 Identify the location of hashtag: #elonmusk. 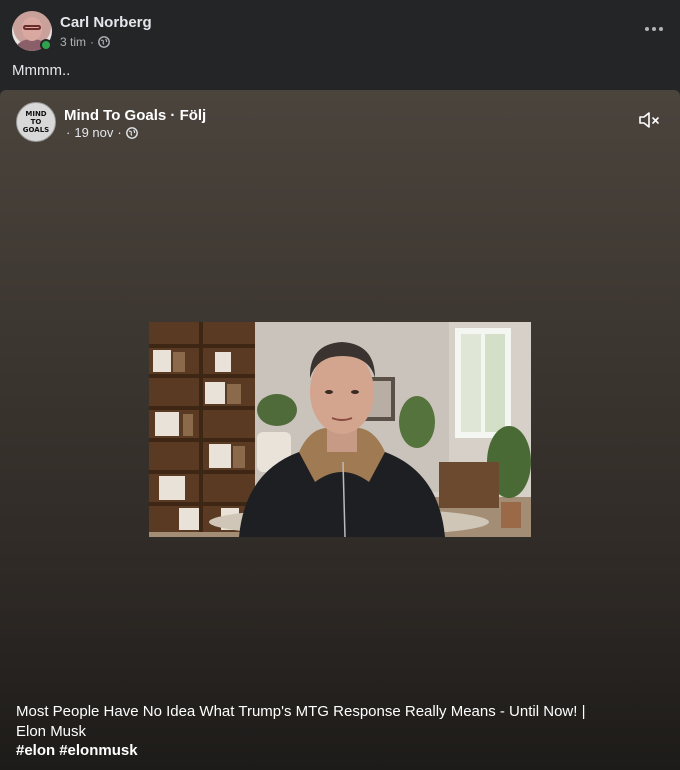
(98, 750).